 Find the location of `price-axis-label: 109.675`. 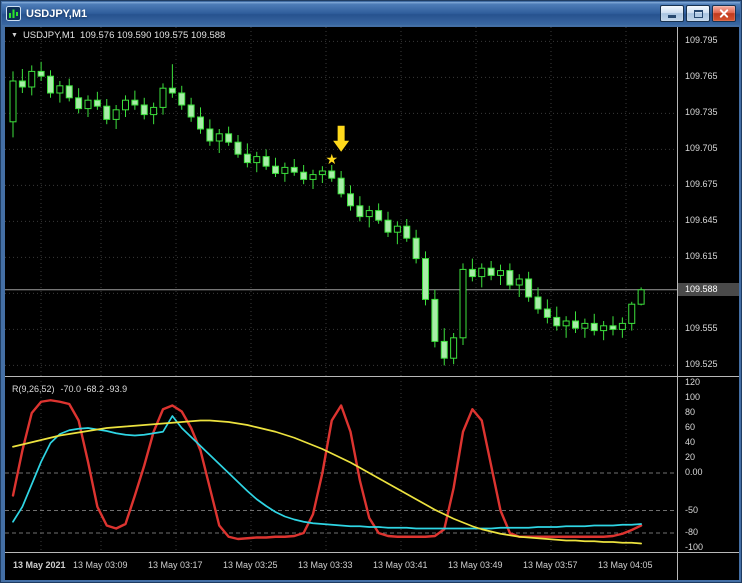

price-axis-label: 109.675 is located at coordinates (701, 184).